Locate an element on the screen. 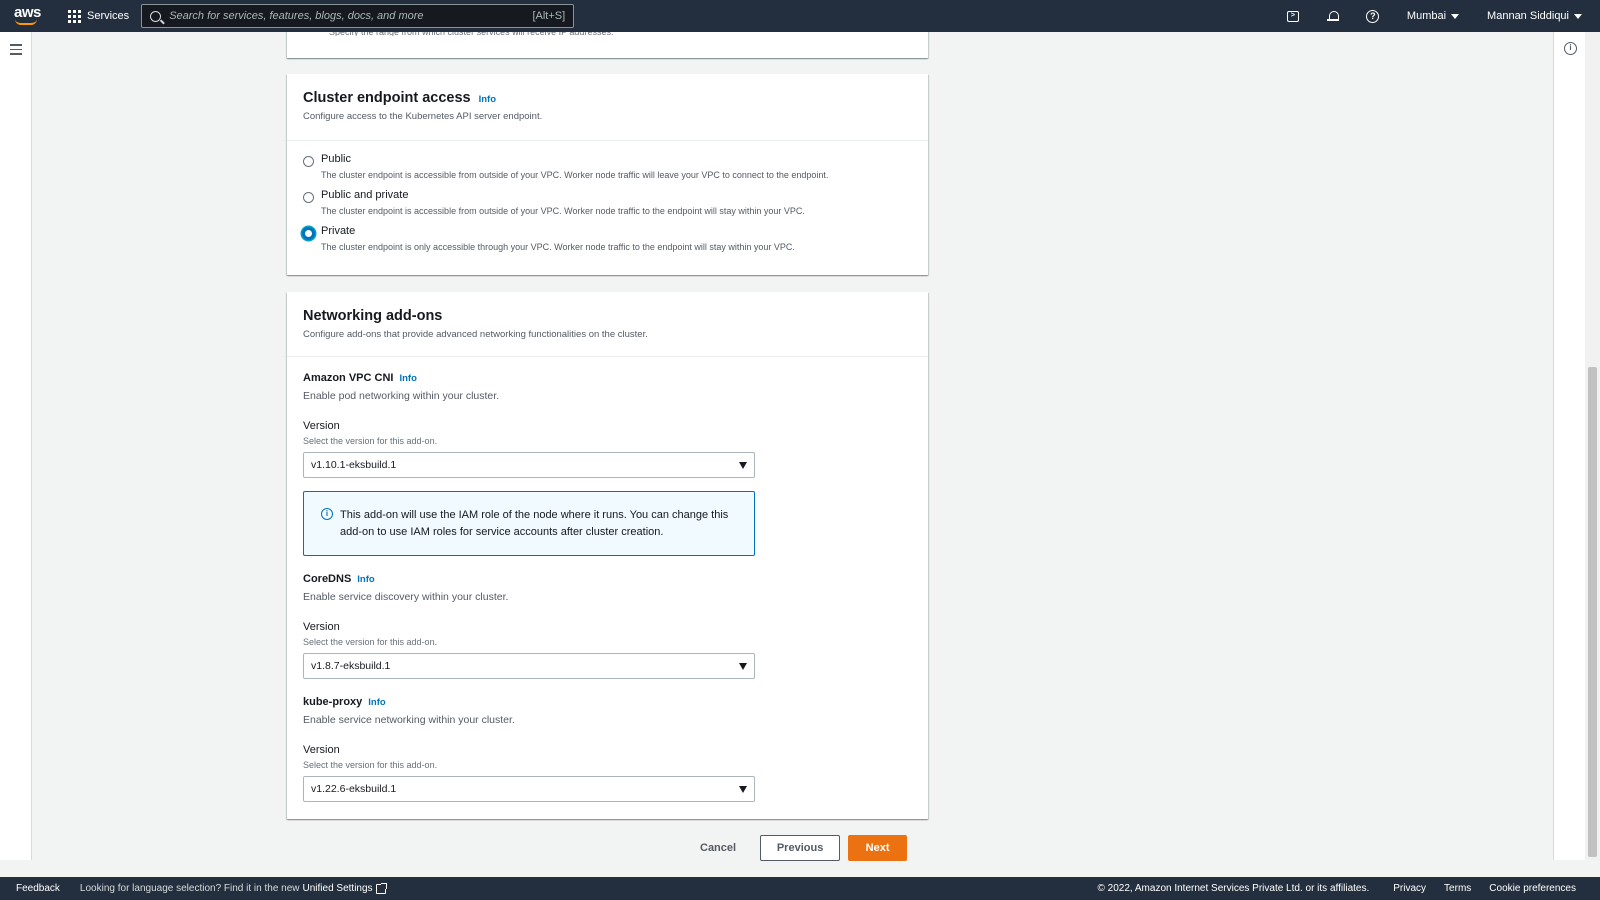 The image size is (1600, 900). notifications-button is located at coordinates (1333, 16).